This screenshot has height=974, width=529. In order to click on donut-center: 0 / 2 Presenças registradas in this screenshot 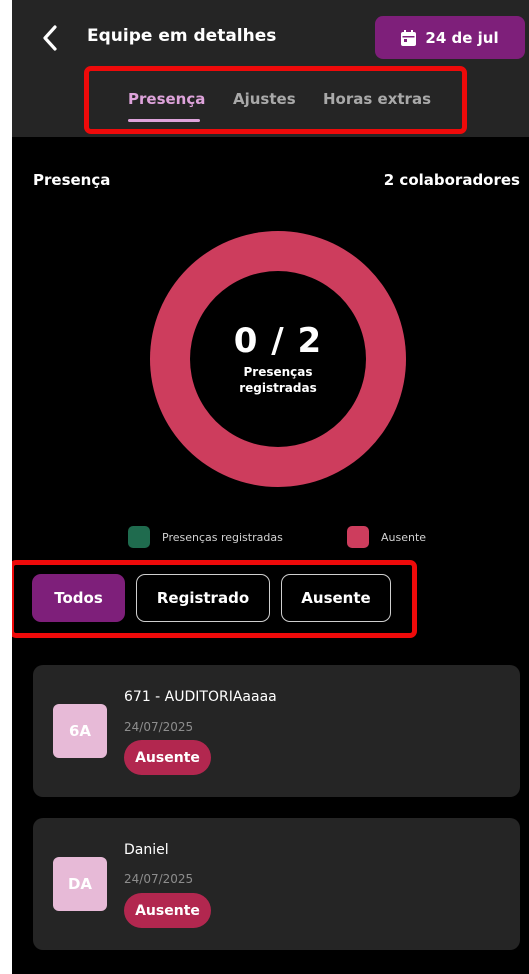, I will do `click(278, 359)`.